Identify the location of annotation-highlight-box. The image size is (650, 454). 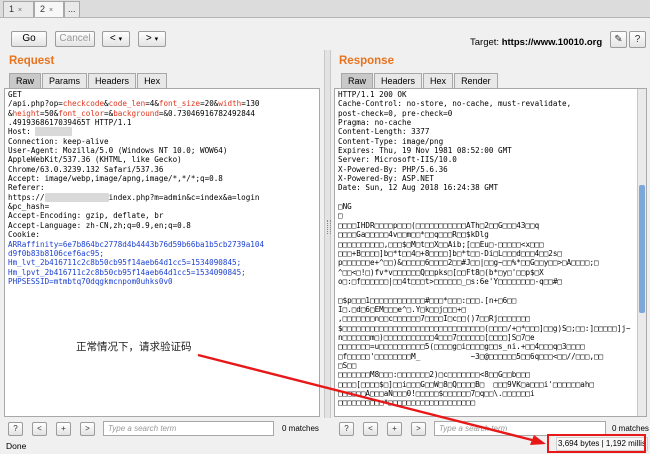
(596, 443).